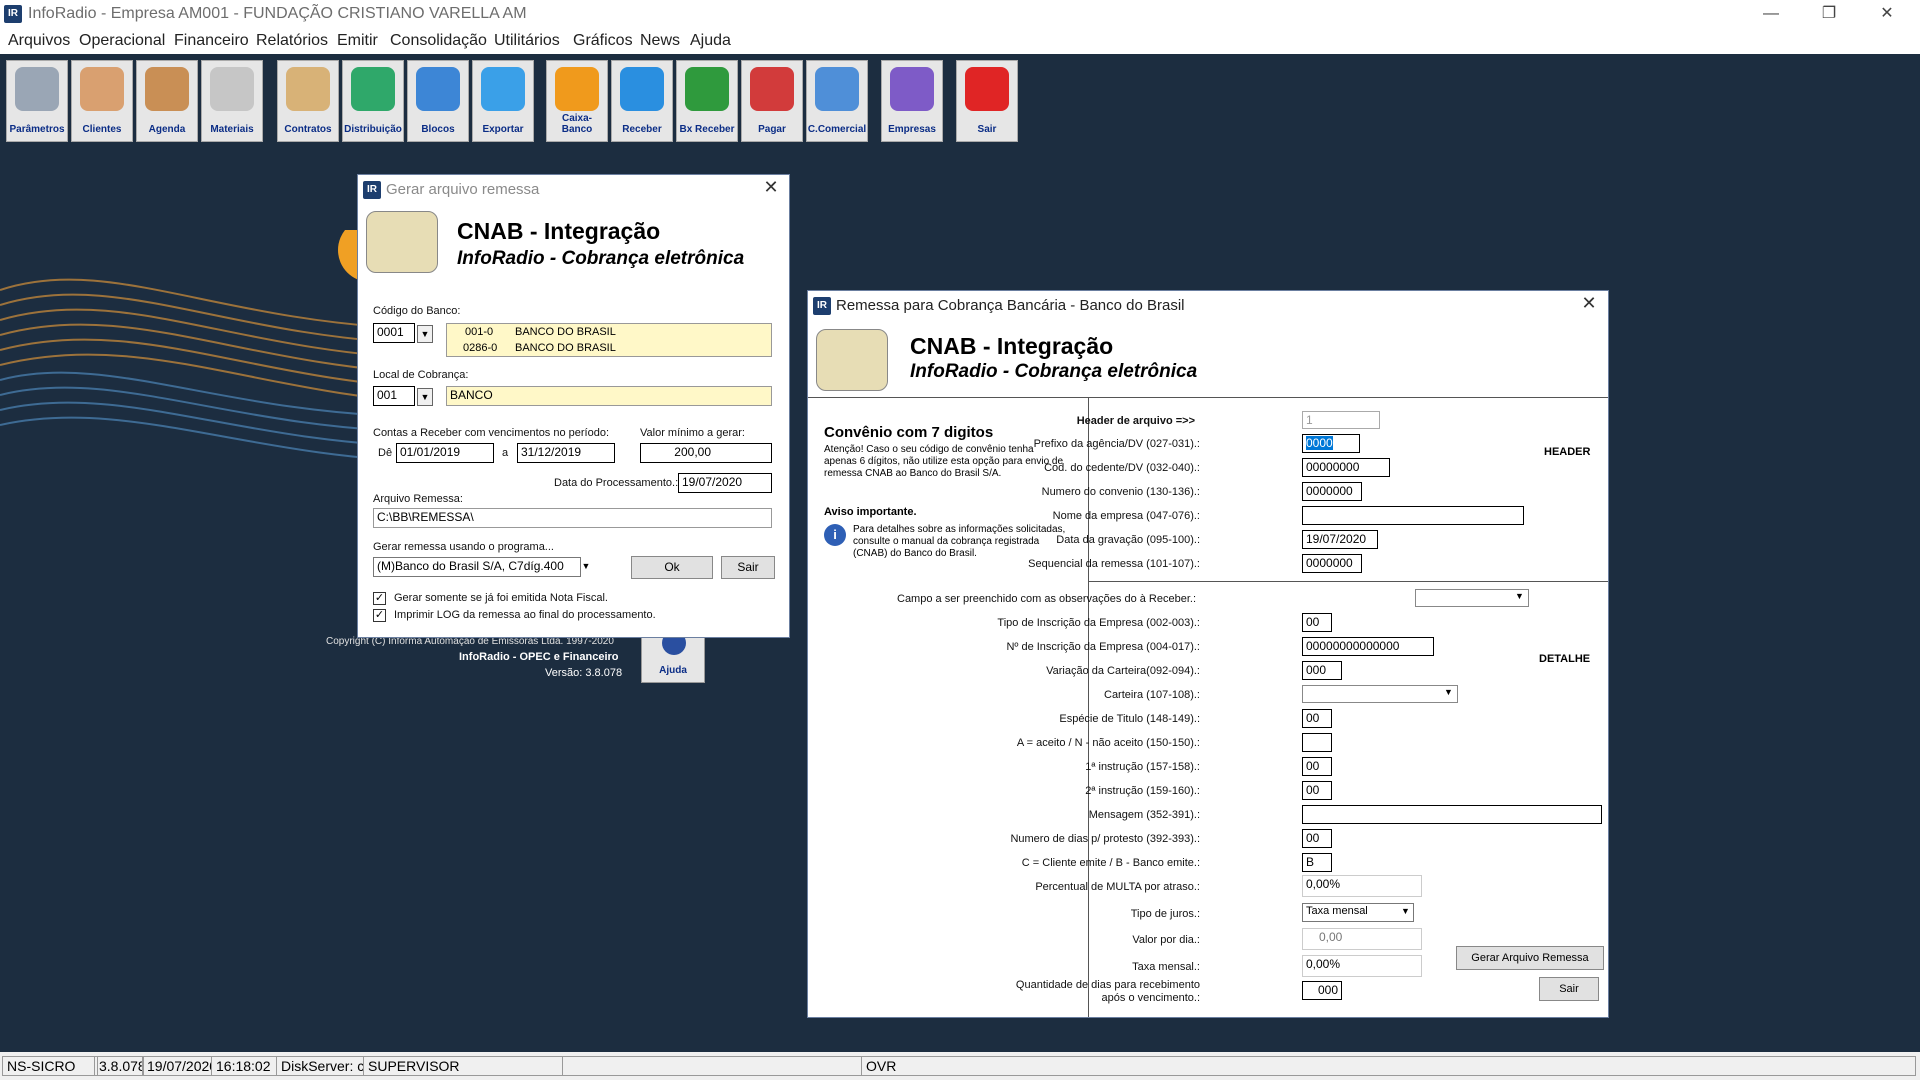  Describe the element at coordinates (707, 101) in the screenshot. I see `toolbar-bx-receber: Bx Receber` at that location.